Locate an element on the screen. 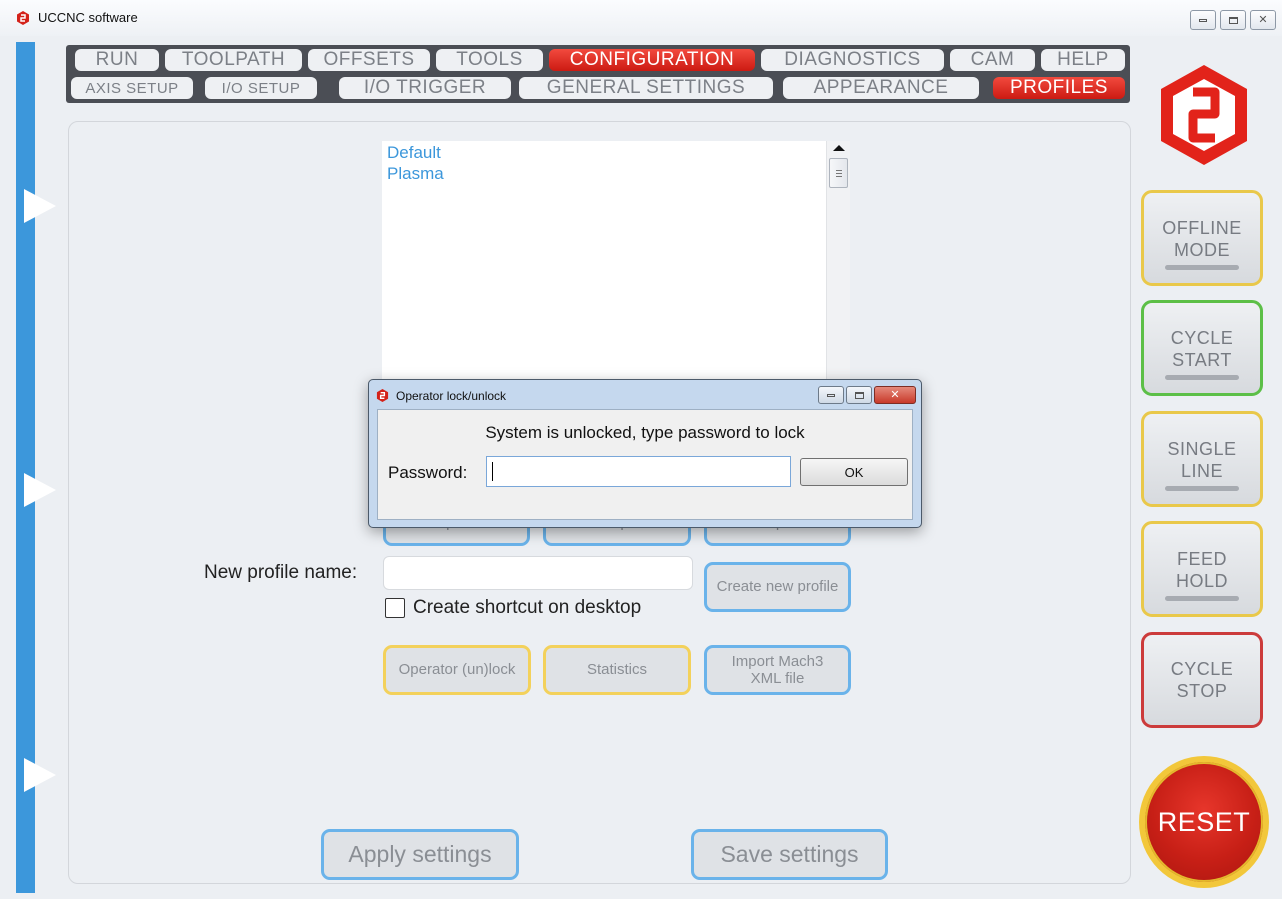 This screenshot has width=1282, height=899. password-label: Password: is located at coordinates (428, 472).